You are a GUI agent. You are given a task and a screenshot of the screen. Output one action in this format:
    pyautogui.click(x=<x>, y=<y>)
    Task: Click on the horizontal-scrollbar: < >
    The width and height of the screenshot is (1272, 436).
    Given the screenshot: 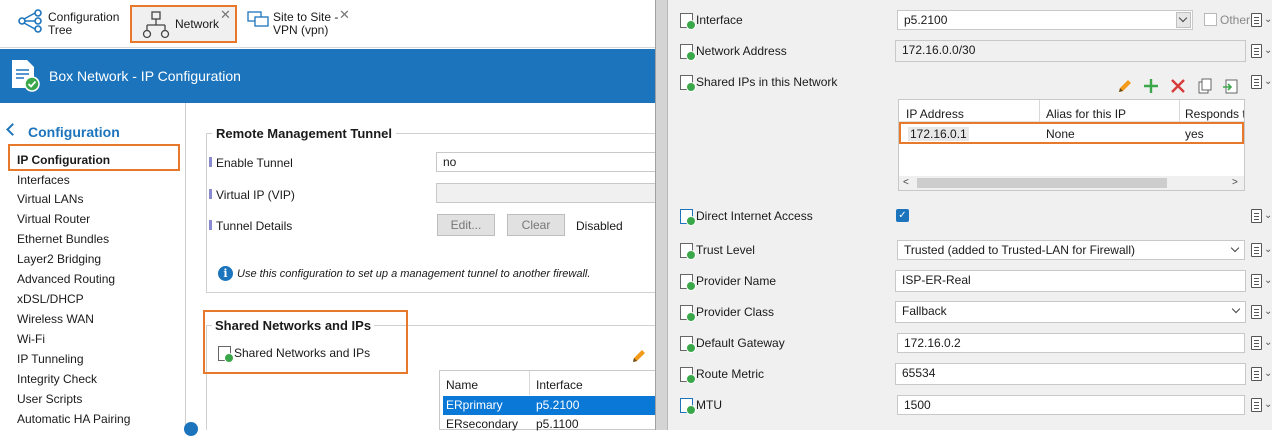 What is the action you would take?
    pyautogui.click(x=1071, y=183)
    